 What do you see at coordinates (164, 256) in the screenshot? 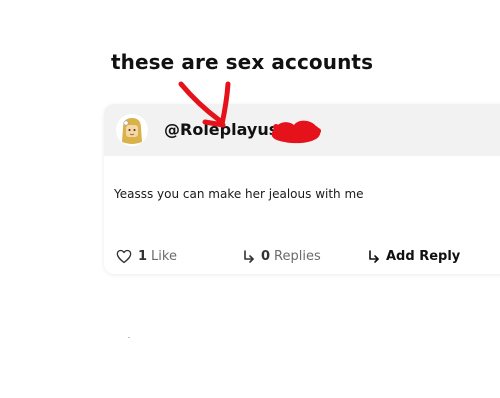
I see `like-label: Like` at bounding box center [164, 256].